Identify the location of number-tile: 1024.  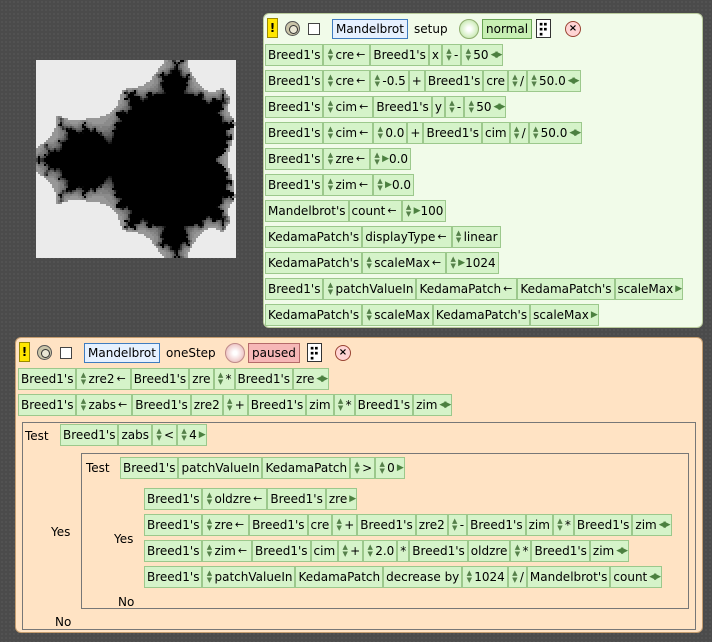
(480, 263).